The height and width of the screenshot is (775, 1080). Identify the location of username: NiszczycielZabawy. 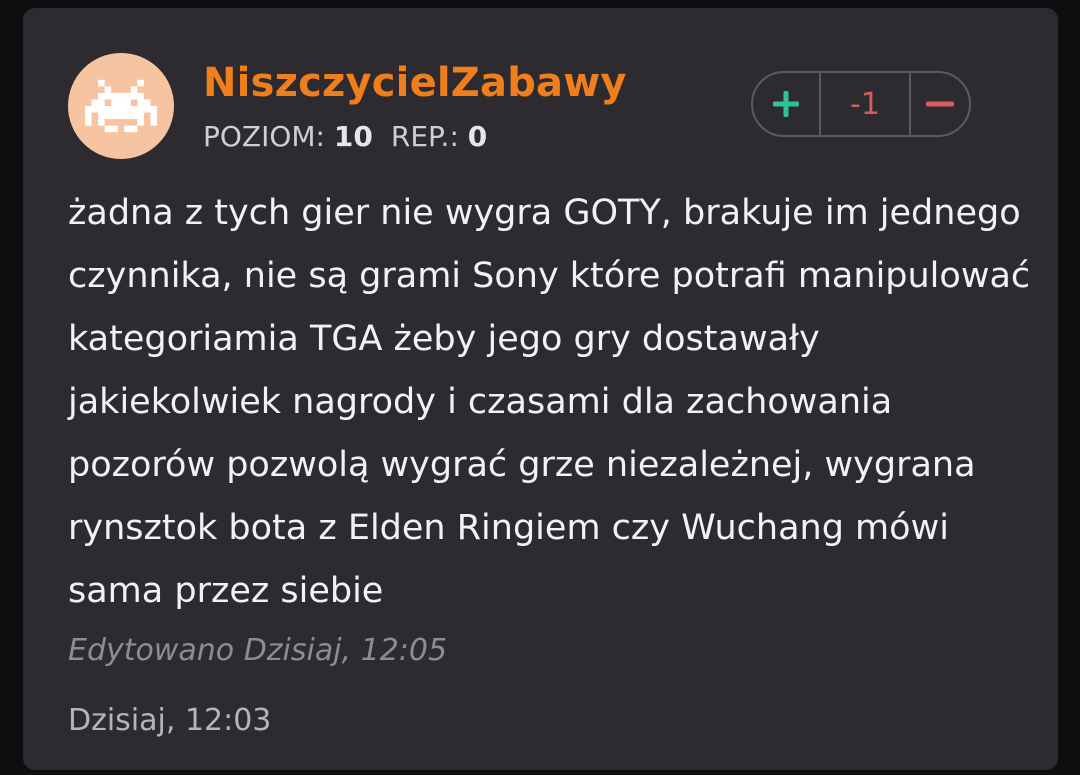
(415, 83).